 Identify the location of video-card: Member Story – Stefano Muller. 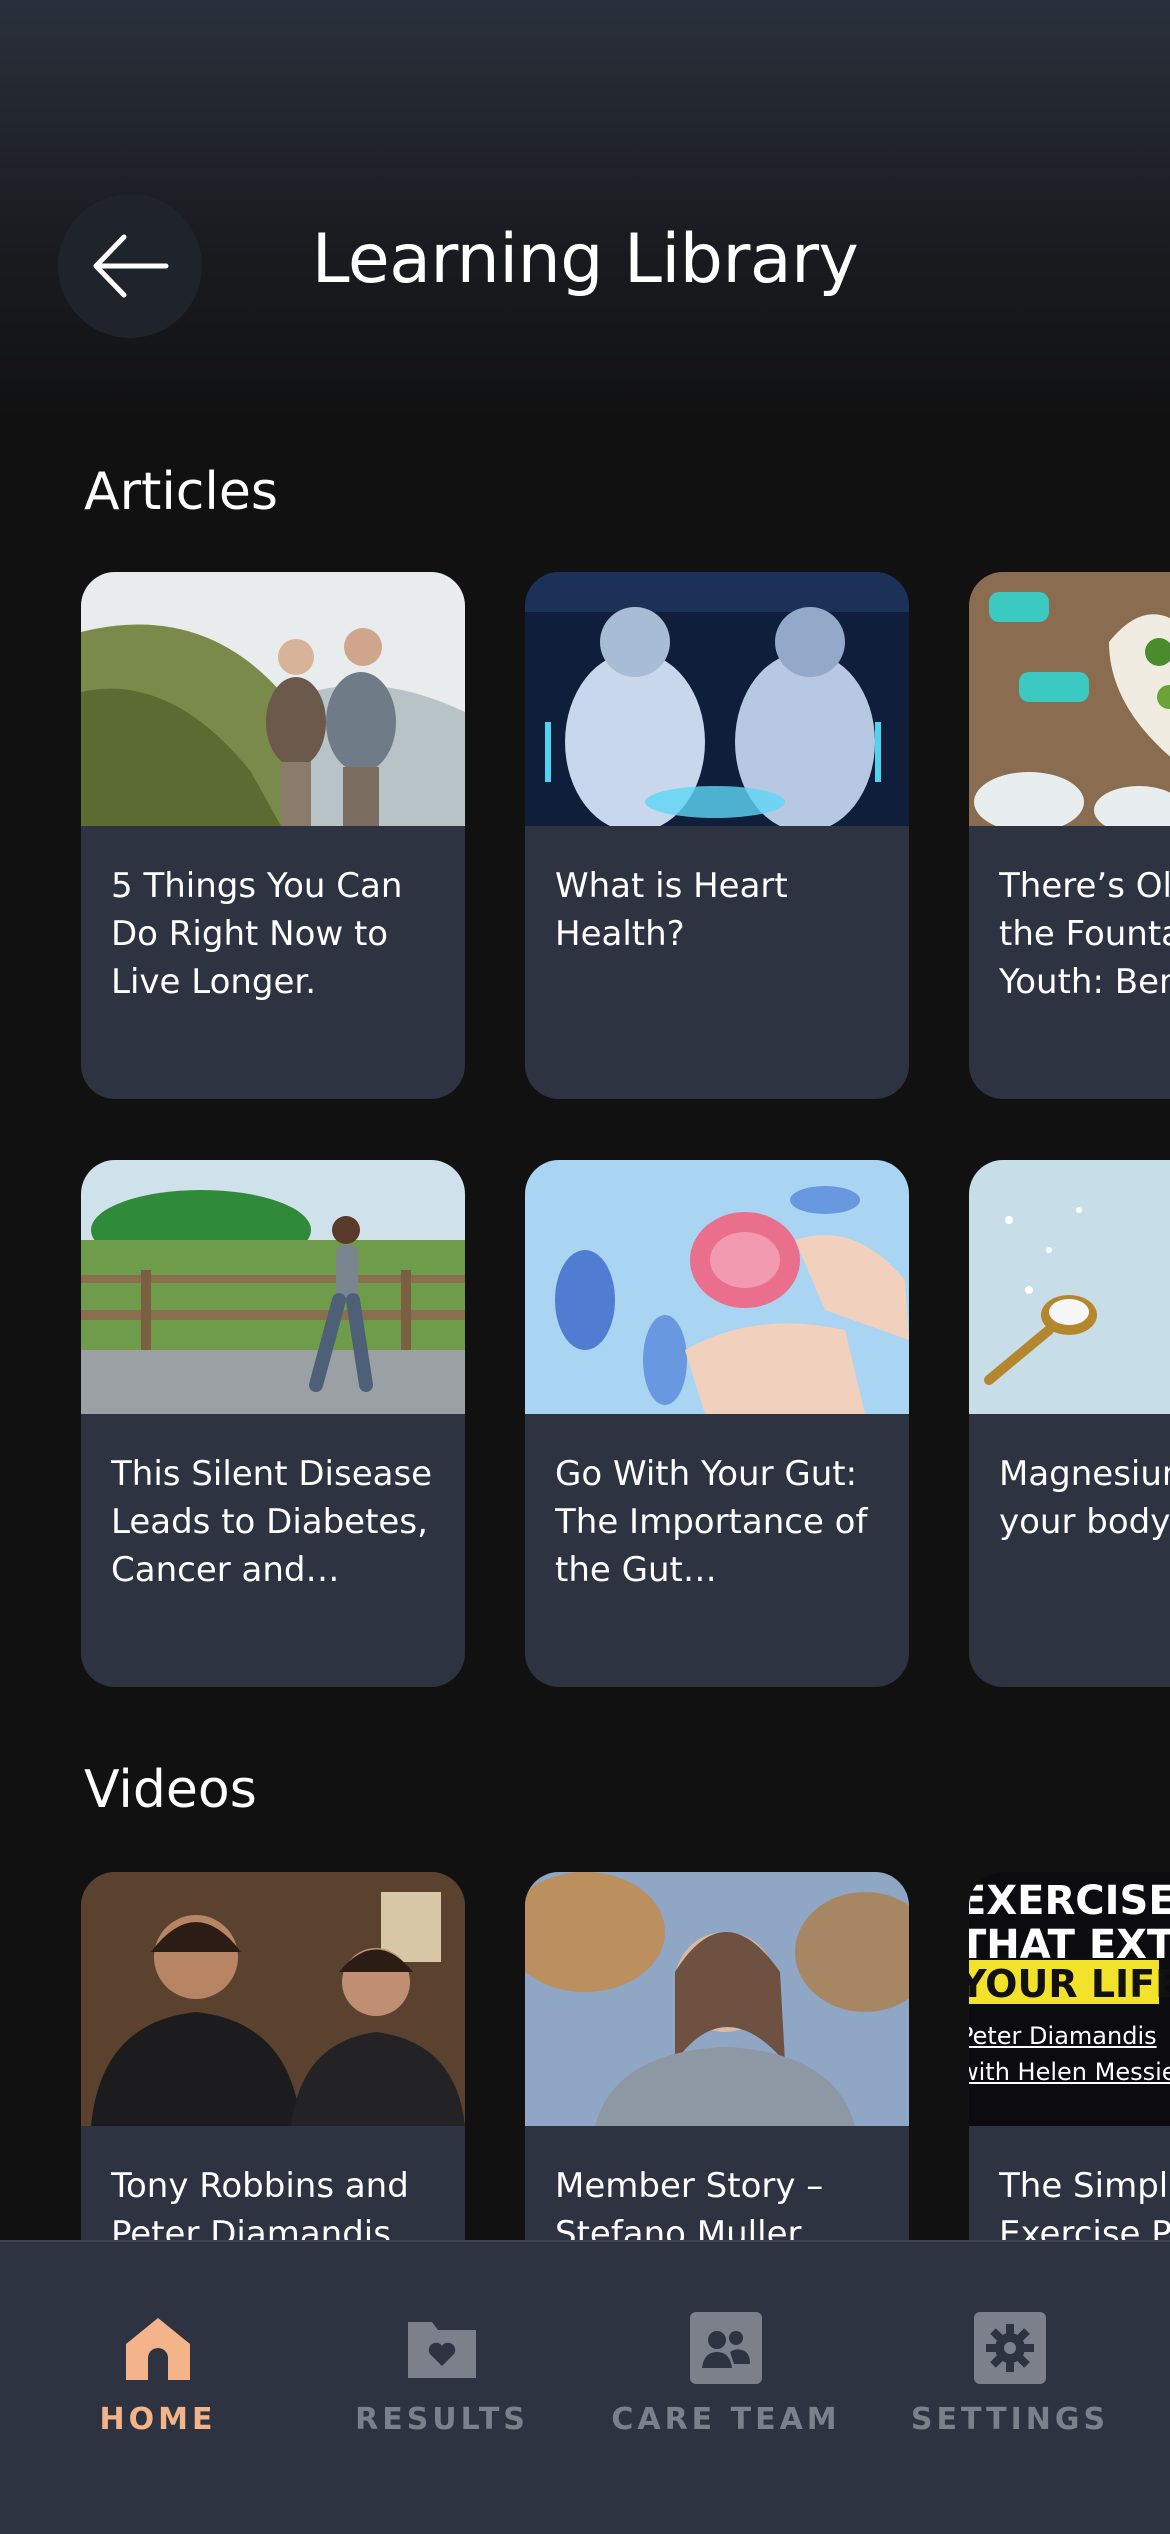
(717, 2064).